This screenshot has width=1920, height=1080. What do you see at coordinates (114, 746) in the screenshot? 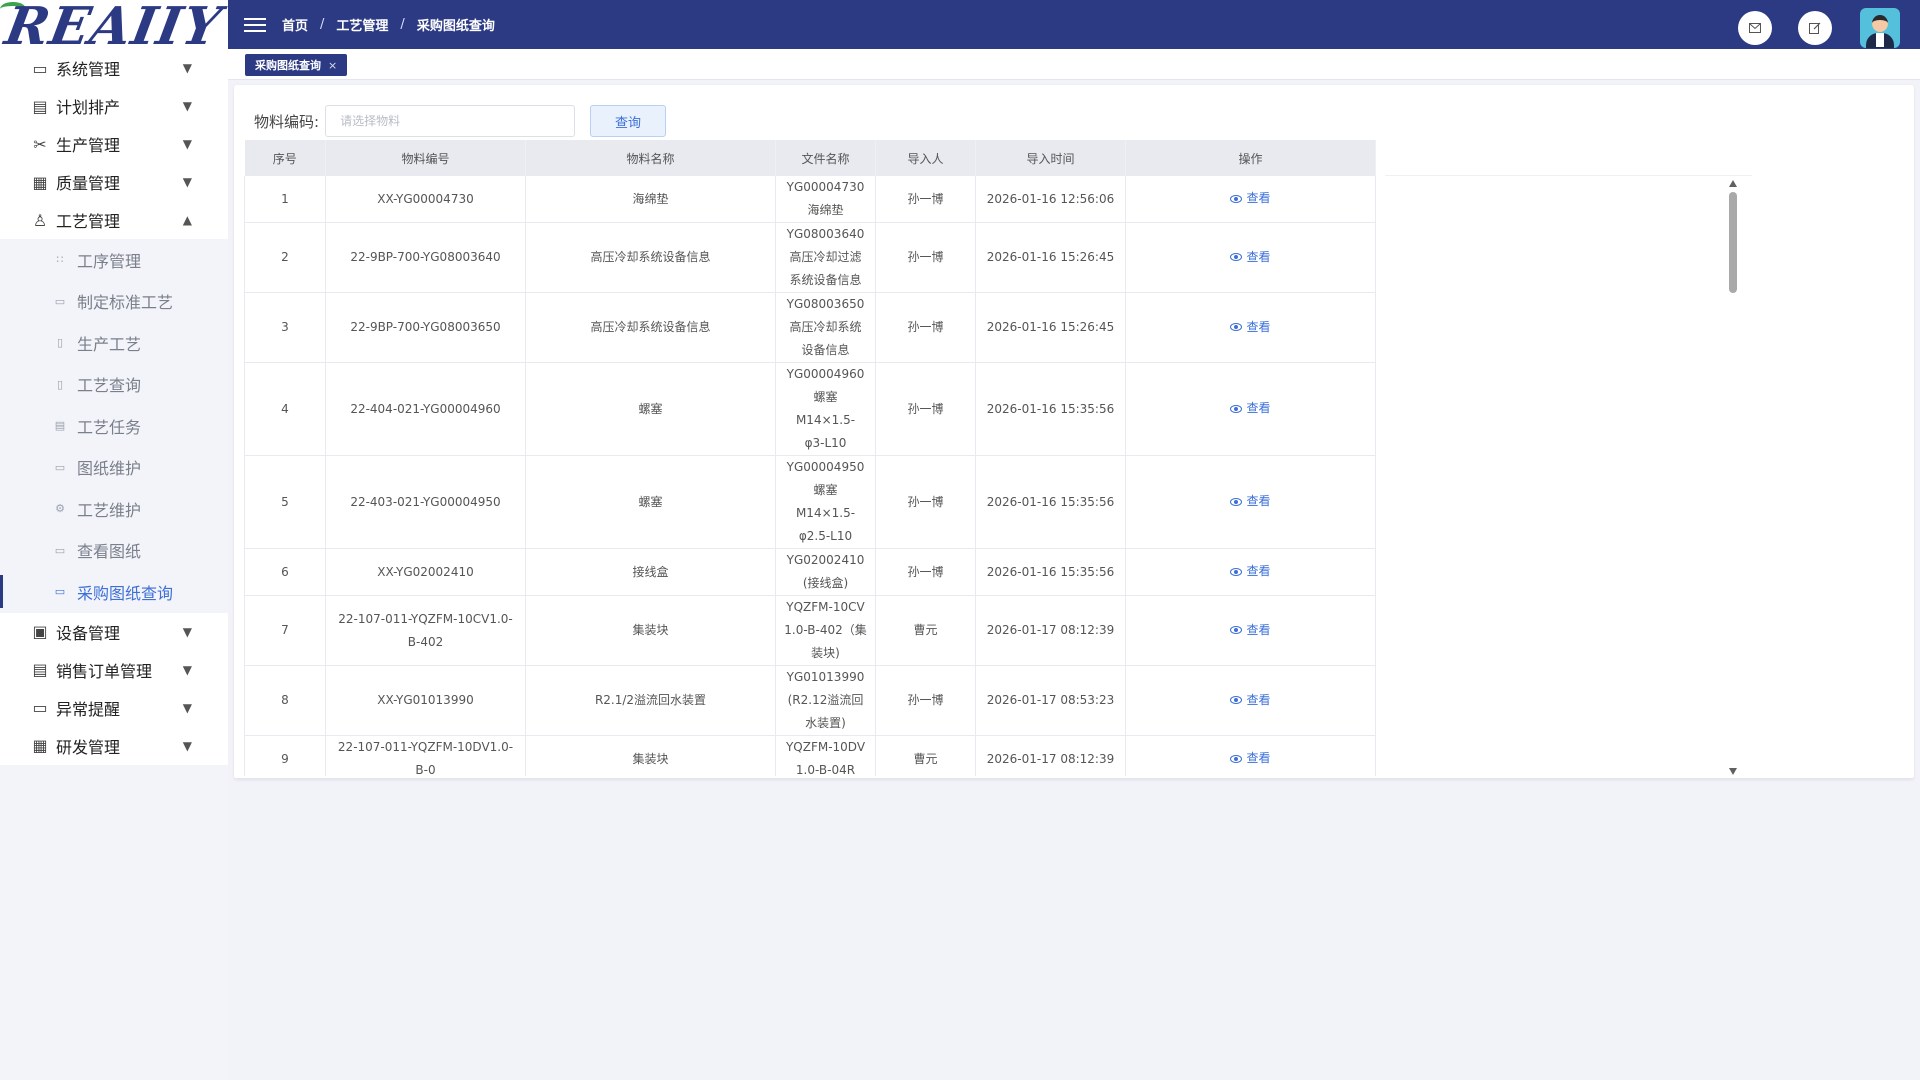
I see `sidebar-item-rd: ▦ 研发管理 ▼` at bounding box center [114, 746].